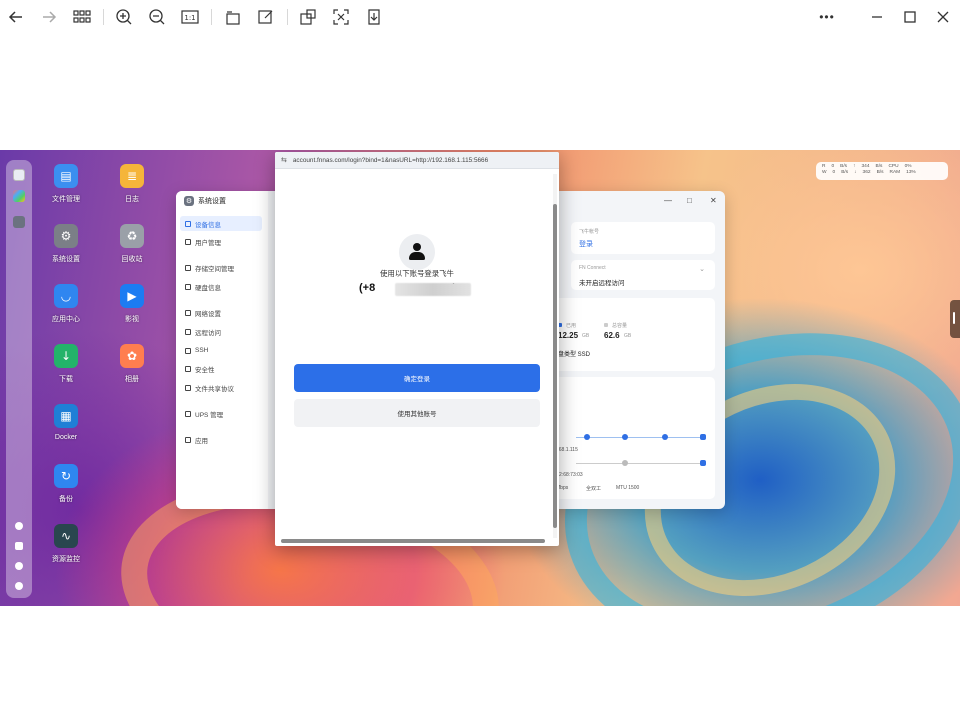  What do you see at coordinates (202, 350) in the screenshot?
I see `nav-item-label: SSH` at bounding box center [202, 350].